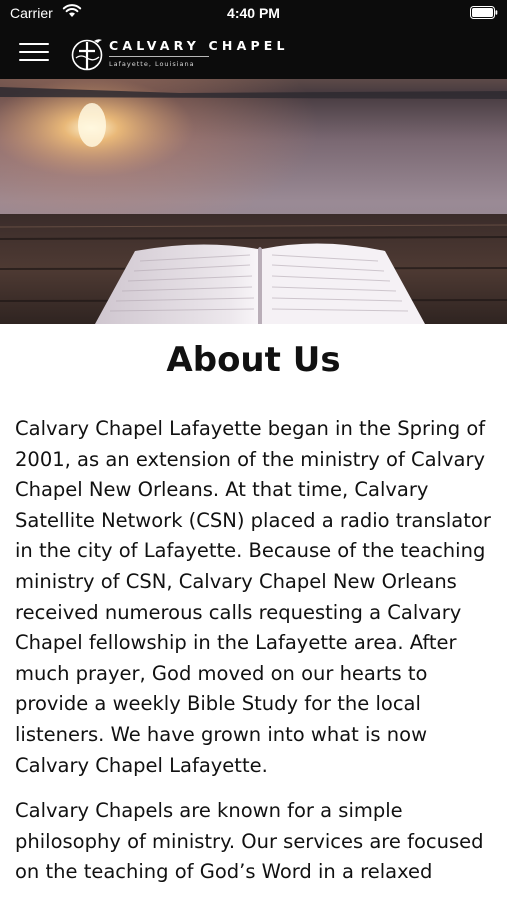  I want to click on status-time: 4:40 PM, so click(253, 13).